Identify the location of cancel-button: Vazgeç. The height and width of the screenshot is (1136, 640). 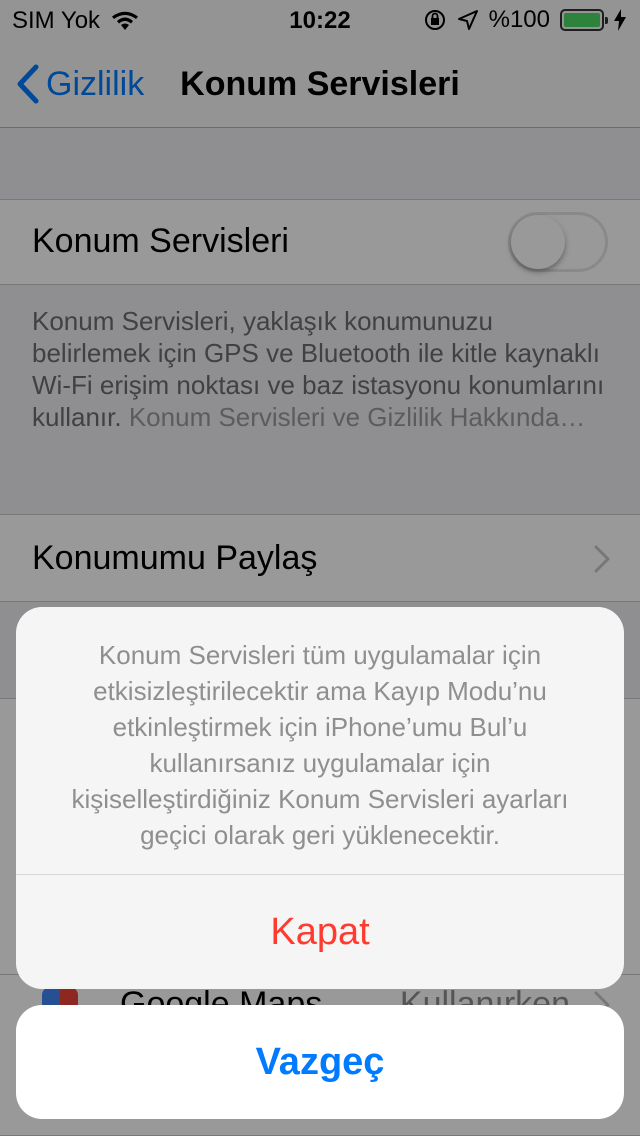
(320, 1062).